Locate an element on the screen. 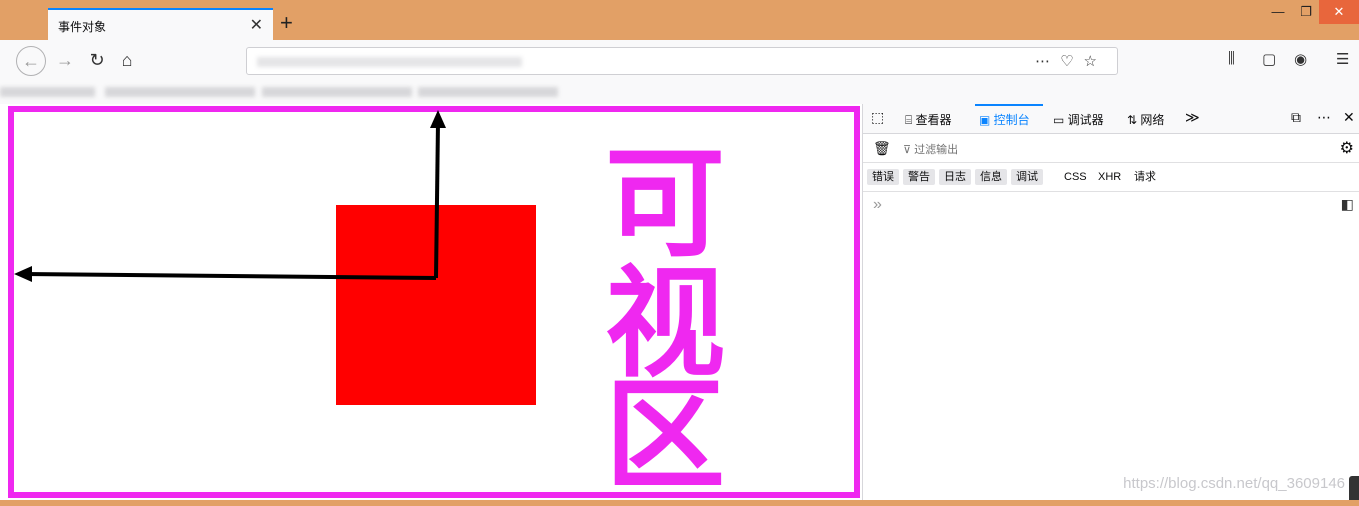 Image resolution: width=1359 pixels, height=506 pixels. forward-icon: → is located at coordinates (65, 60).